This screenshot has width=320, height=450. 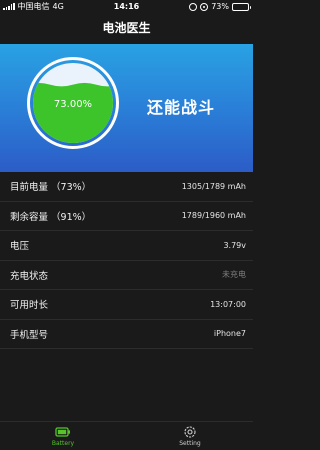 I want to click on status-right: 73%, so click(x=220, y=6).